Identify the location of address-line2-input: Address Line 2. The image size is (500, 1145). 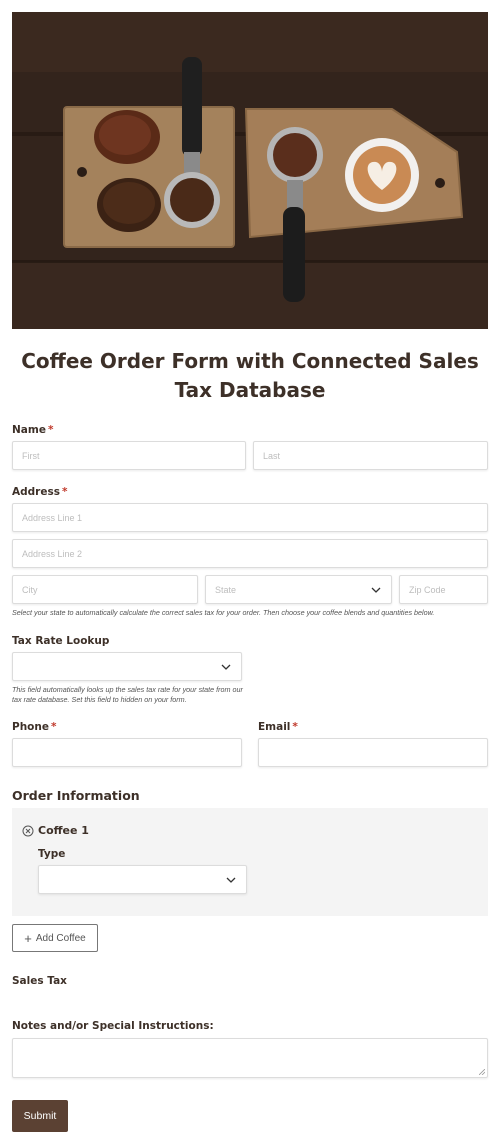
(250, 553).